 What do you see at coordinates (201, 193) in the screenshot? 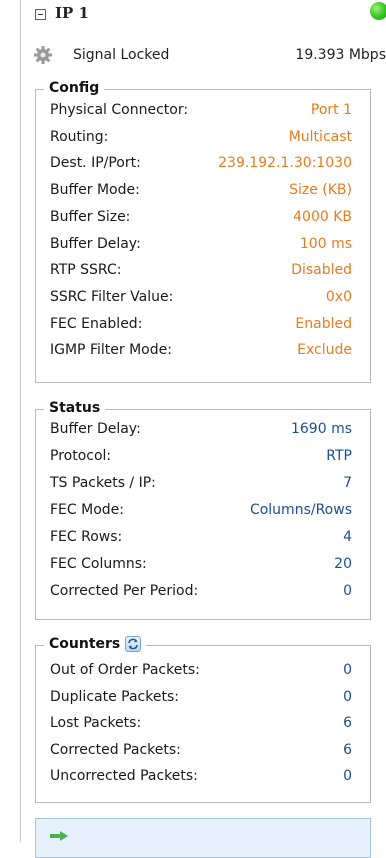
I see `config-row: Buffer Mode: Size (KB)` at bounding box center [201, 193].